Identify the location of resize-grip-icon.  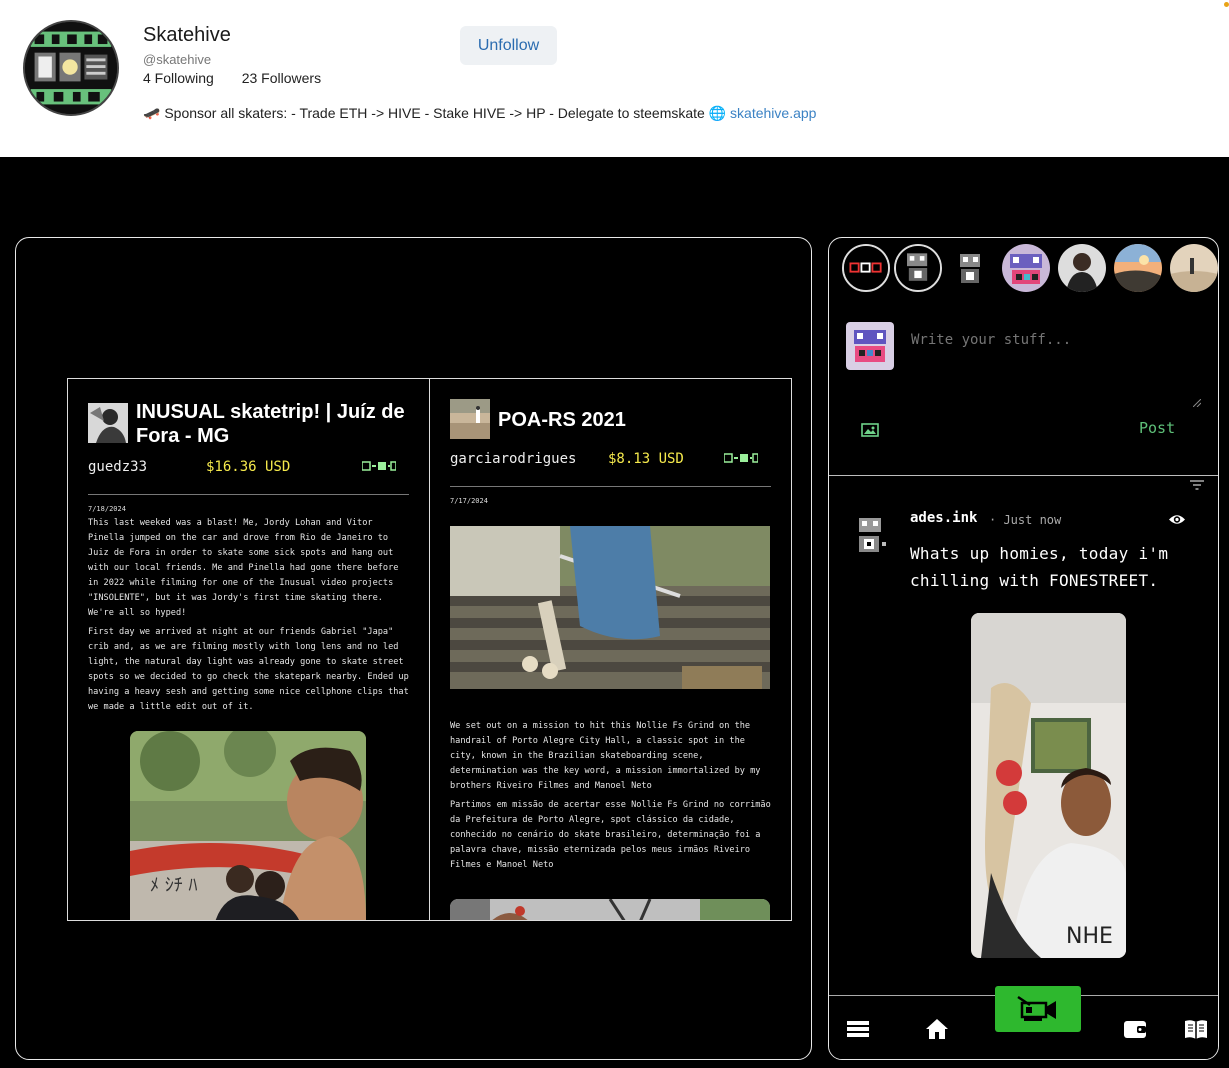
(1197, 401).